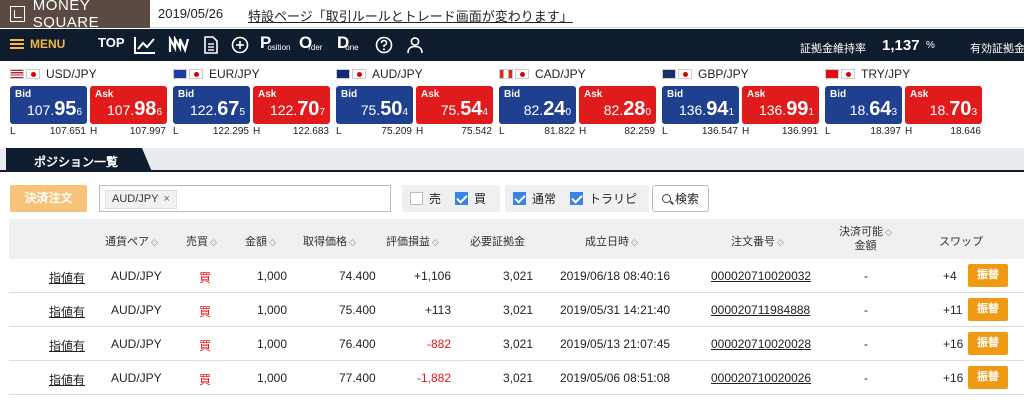 This screenshot has width=1024, height=401. I want to click on nav-order: Order, so click(312, 43).